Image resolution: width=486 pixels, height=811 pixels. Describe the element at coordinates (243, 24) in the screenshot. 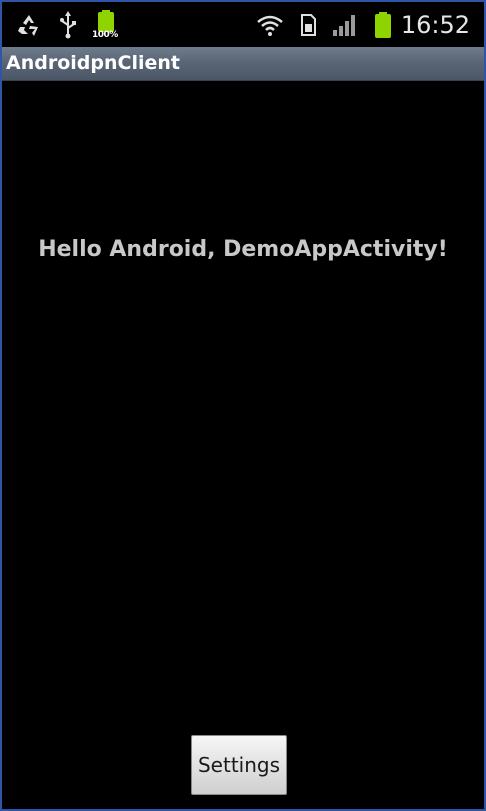

I see `status-bar: 100% 16:52` at that location.